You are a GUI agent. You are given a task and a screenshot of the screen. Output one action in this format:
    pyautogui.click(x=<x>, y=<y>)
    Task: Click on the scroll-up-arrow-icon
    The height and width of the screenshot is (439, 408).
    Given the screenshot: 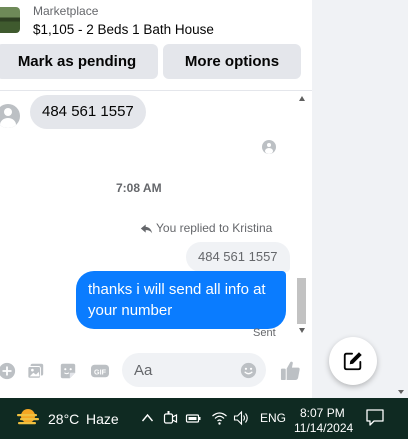 What is the action you would take?
    pyautogui.click(x=302, y=98)
    